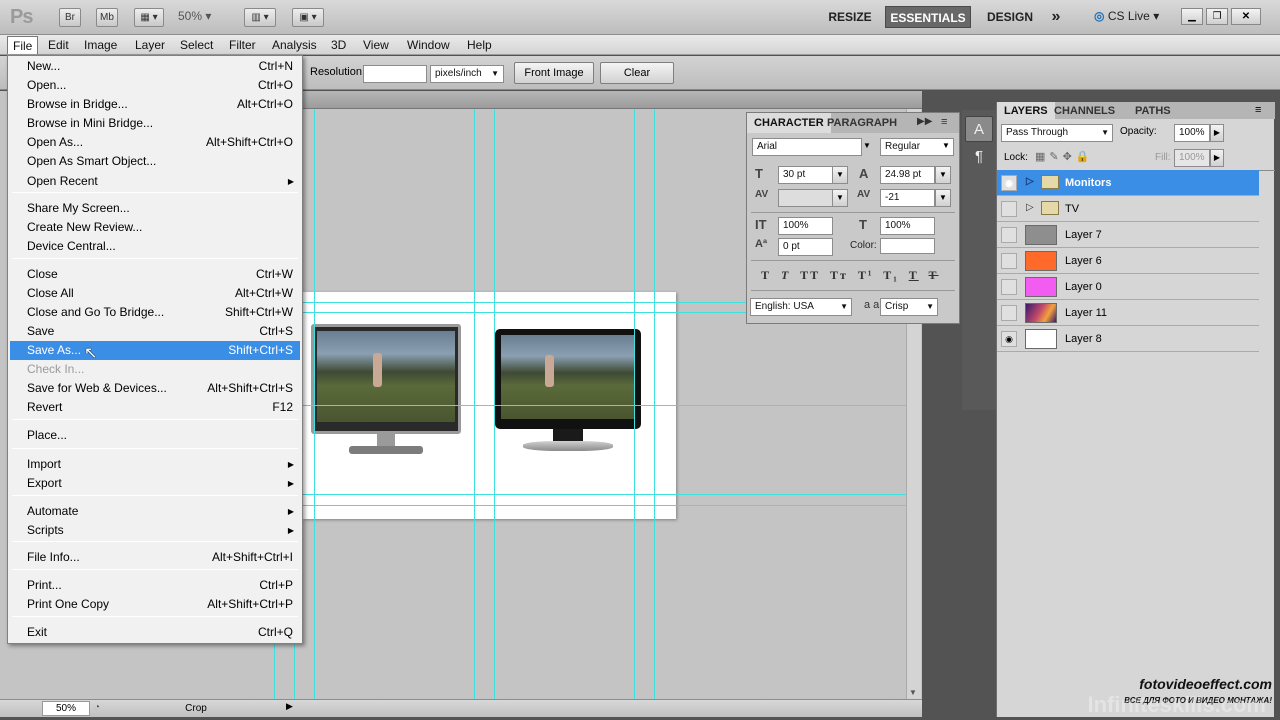  I want to click on kerning-input, so click(805, 198).